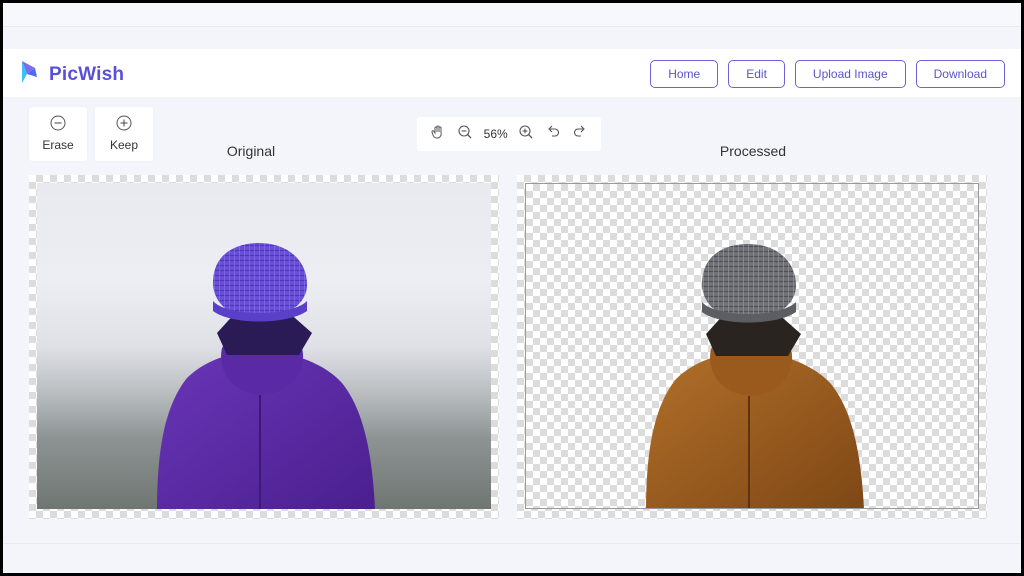  What do you see at coordinates (580, 134) in the screenshot?
I see `redo-icon` at bounding box center [580, 134].